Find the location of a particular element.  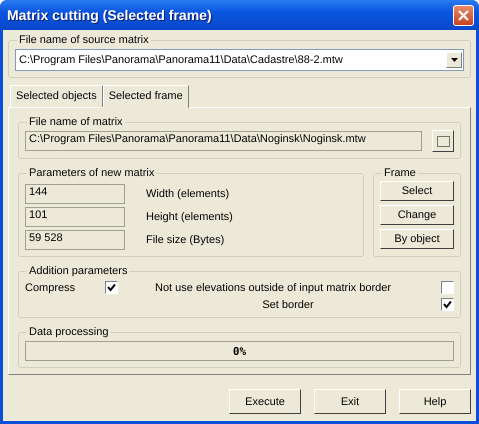

option-label: Set border is located at coordinates (288, 304).